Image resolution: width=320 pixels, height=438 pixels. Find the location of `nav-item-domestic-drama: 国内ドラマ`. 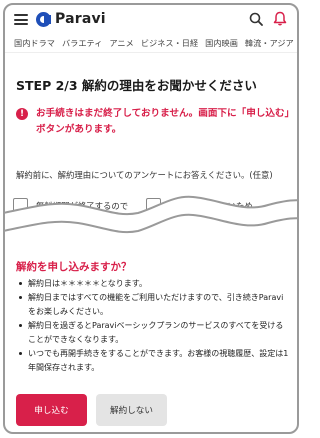

nav-item-domestic-drama: 国内ドラマ is located at coordinates (34, 43).